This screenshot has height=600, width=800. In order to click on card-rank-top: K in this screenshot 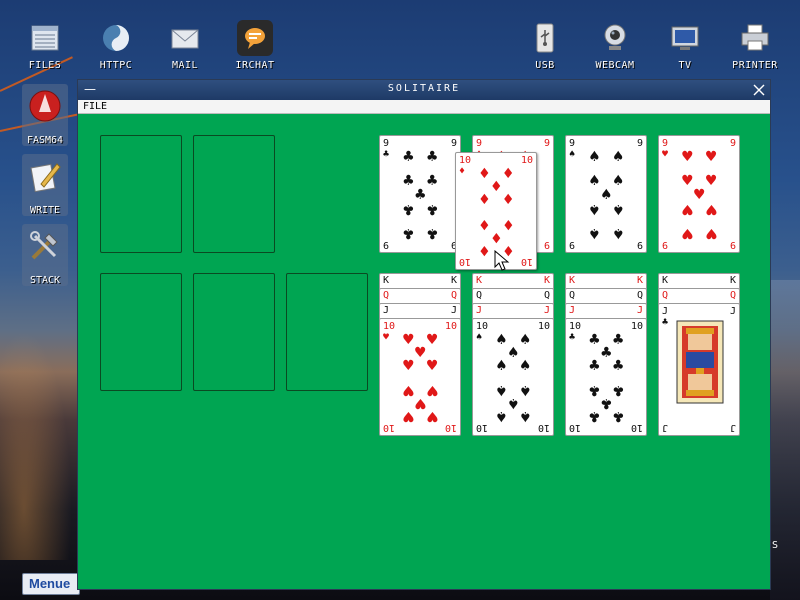, I will do `click(572, 280)`.